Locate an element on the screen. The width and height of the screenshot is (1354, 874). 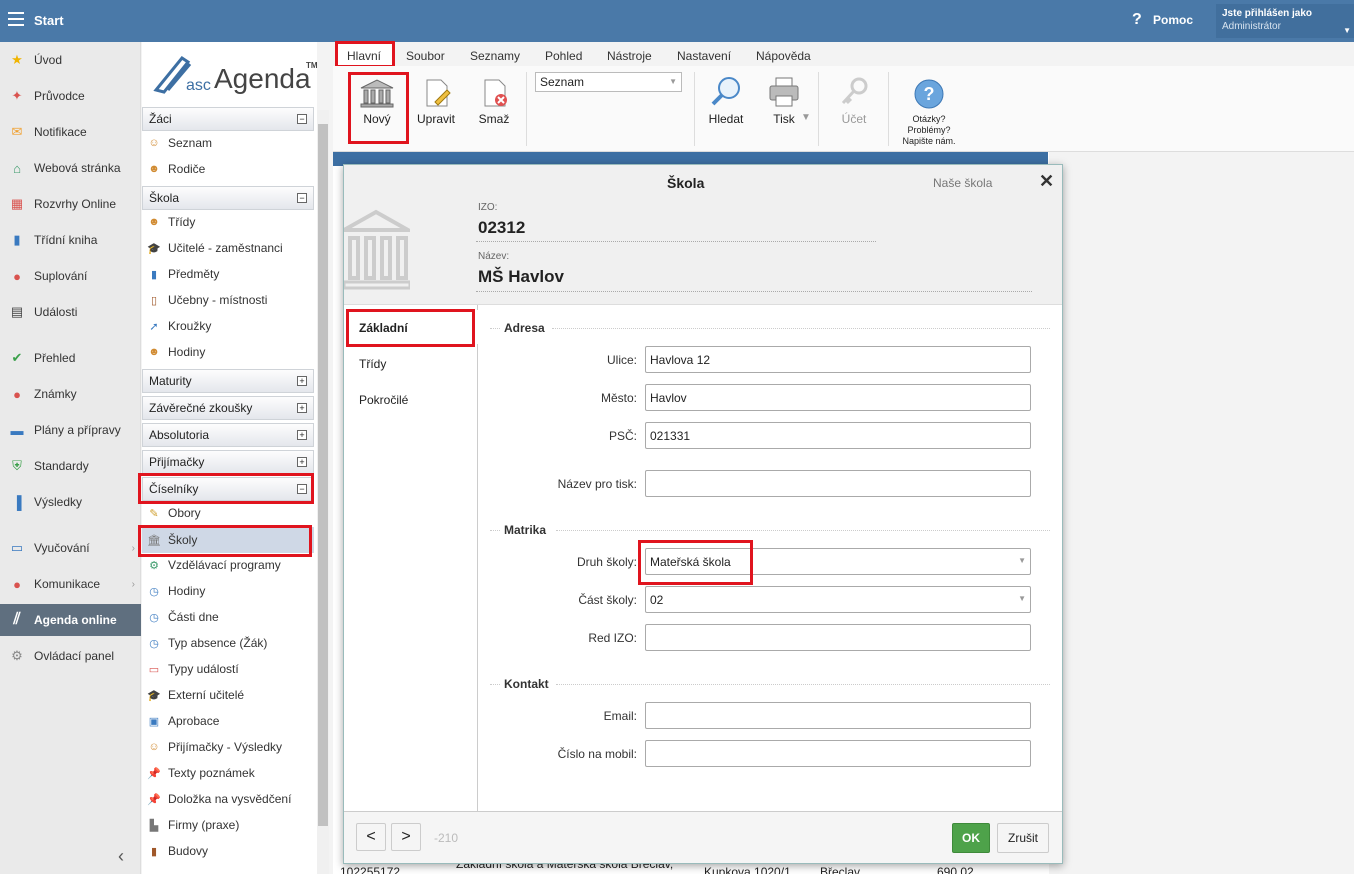
sidebar-item-hodiny: ☻ Hodiny is located at coordinates (228, 352).